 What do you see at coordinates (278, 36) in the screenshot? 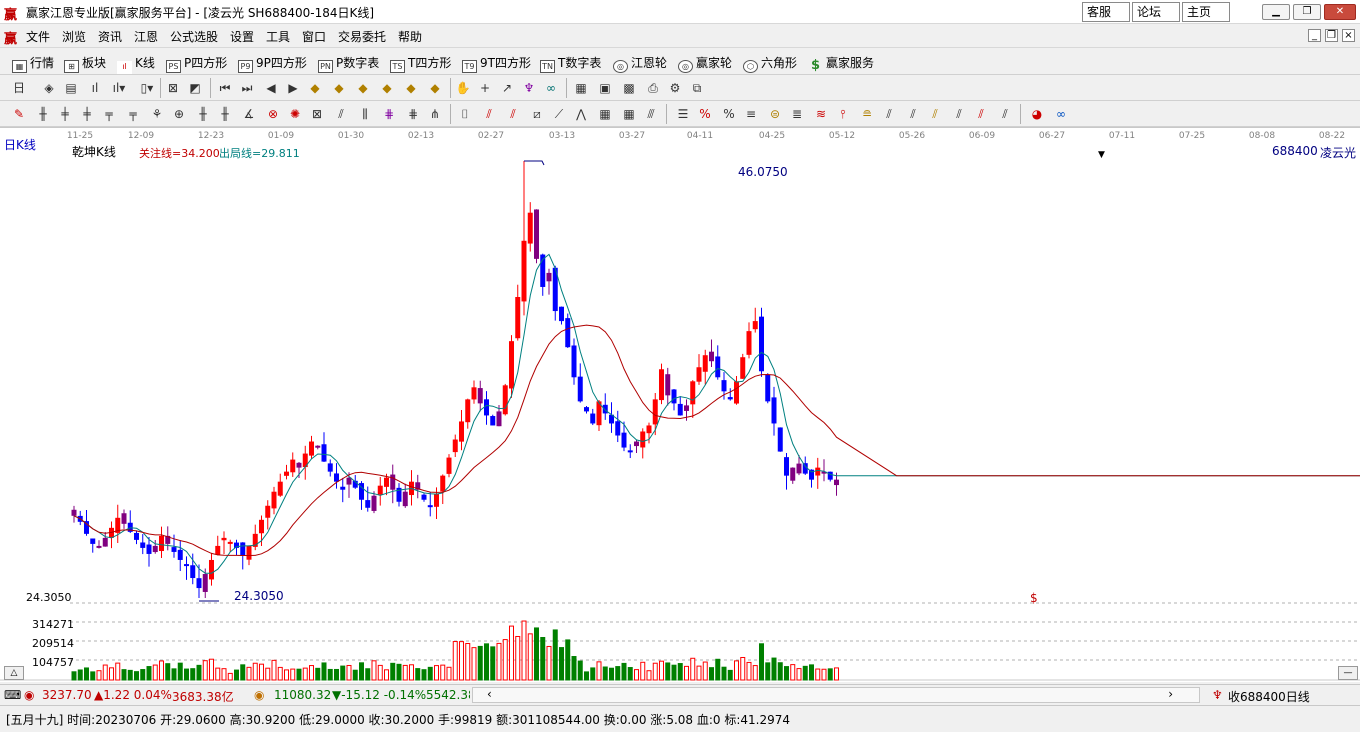
I see `menu-tools: 工具` at bounding box center [278, 36].